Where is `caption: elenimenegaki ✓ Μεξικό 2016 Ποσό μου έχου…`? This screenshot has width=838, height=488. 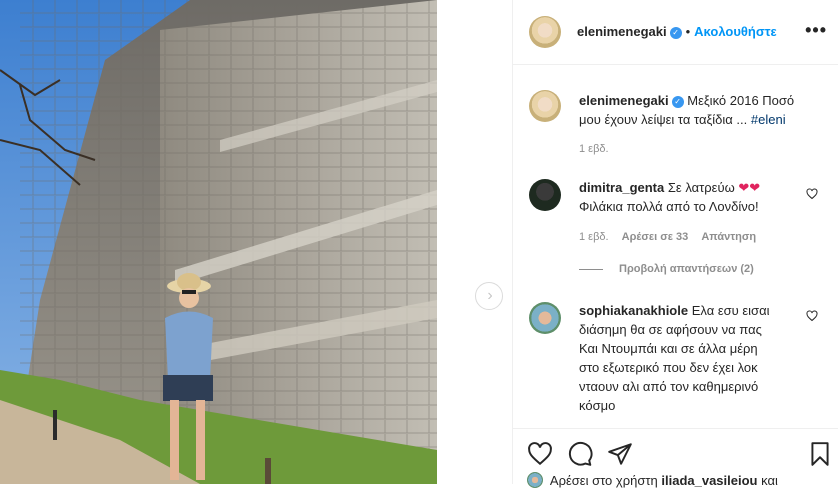 caption: elenimenegaki ✓ Μεξικό 2016 Ποσό μου έχου… is located at coordinates (699, 110).